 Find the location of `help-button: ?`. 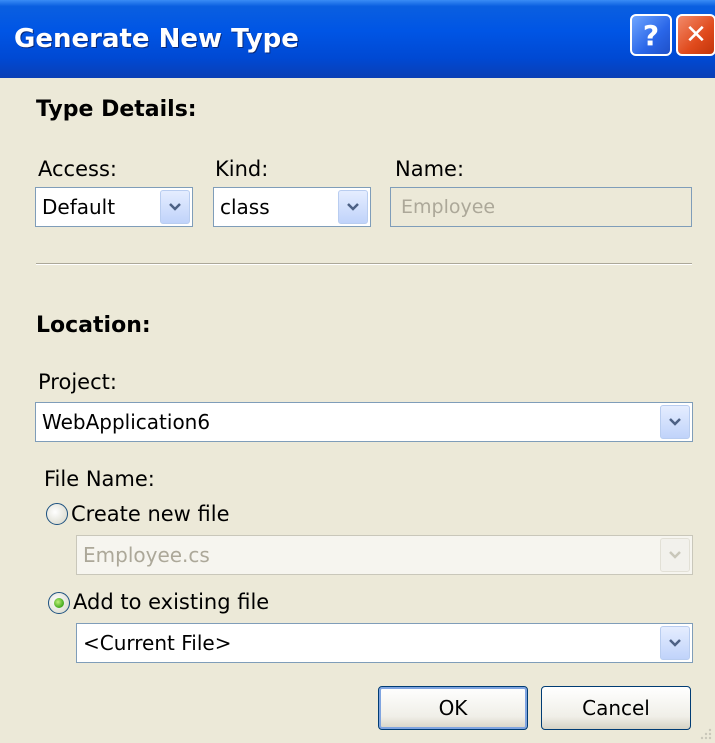

help-button: ? is located at coordinates (651, 35).